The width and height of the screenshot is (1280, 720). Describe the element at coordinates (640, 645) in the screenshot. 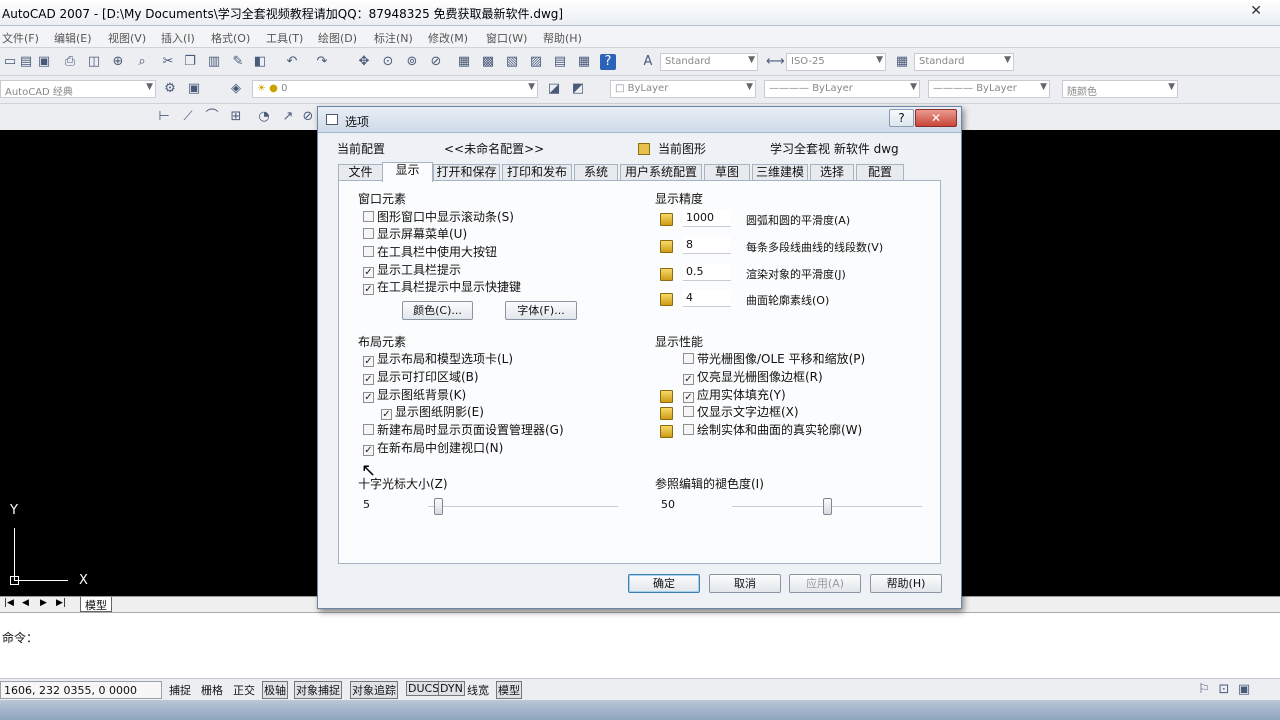

I see `command-window: 命令：` at that location.